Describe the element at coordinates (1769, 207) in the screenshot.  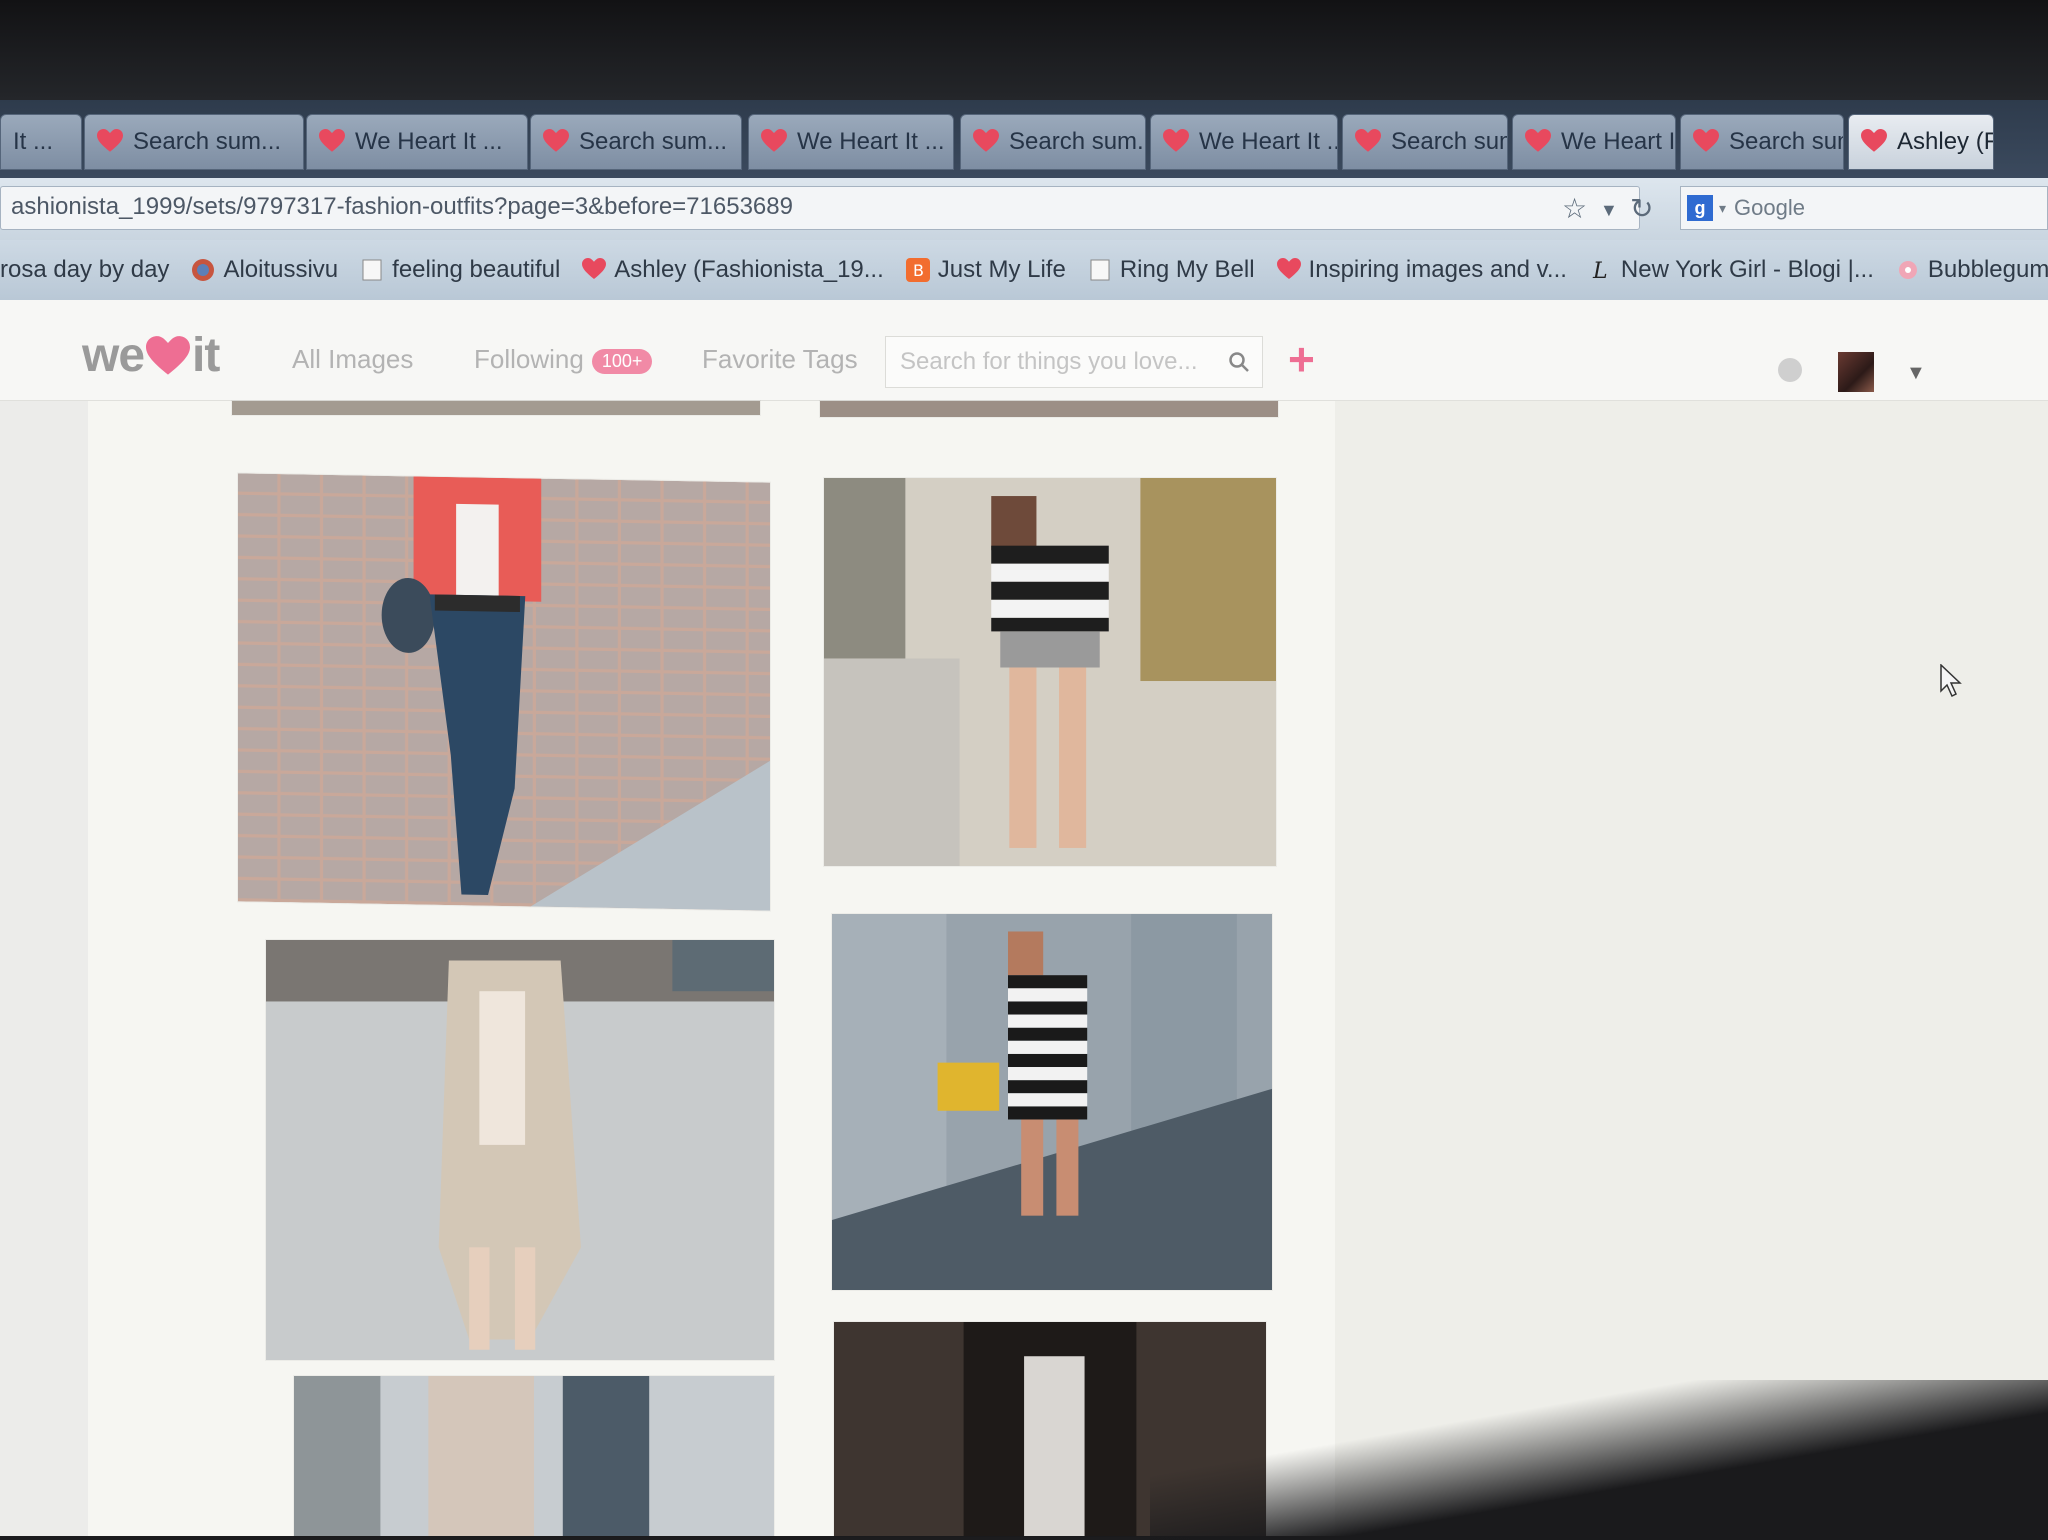
I see `search-engine-label: Google` at that location.